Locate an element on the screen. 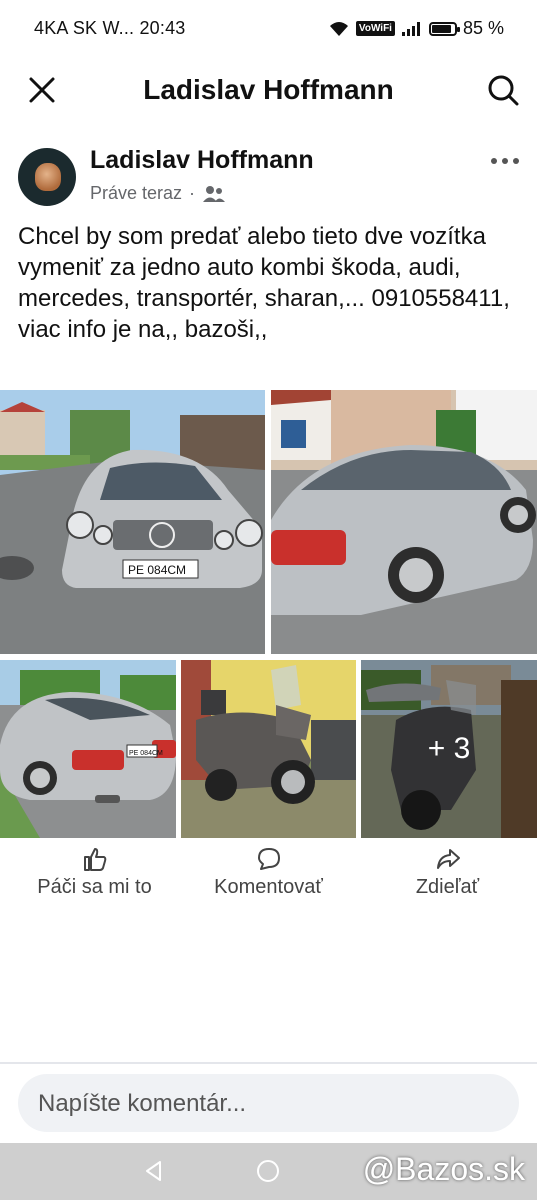 This screenshot has height=1200, width=537. battery-percent: 85 % is located at coordinates (483, 28).